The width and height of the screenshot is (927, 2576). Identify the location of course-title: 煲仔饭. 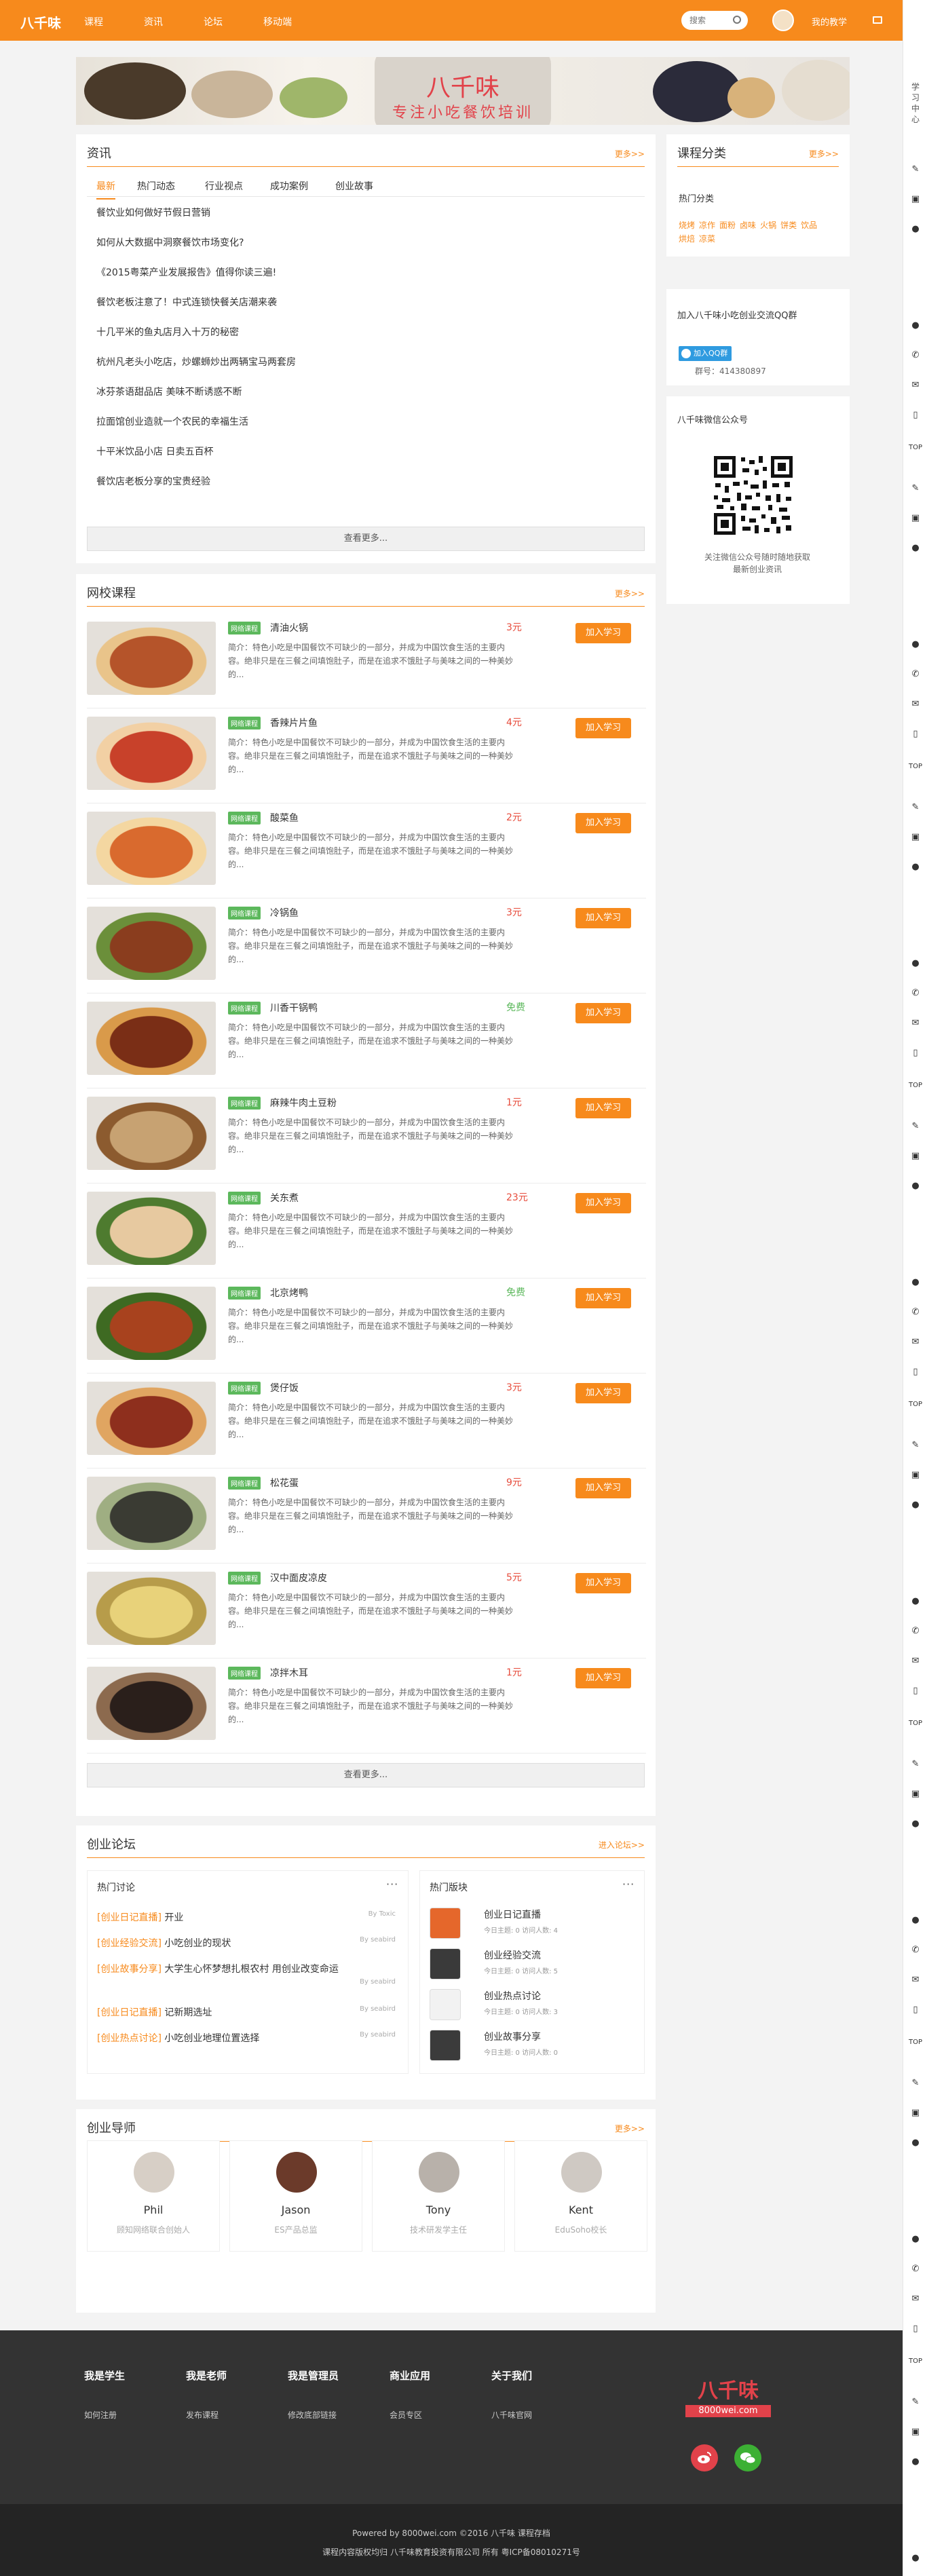
(284, 1388).